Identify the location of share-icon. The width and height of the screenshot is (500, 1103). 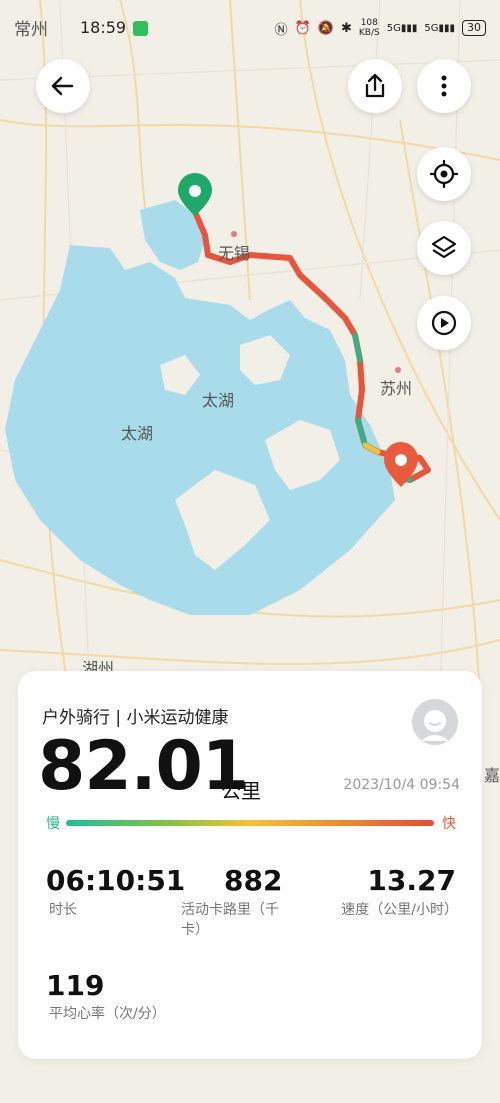
(375, 85).